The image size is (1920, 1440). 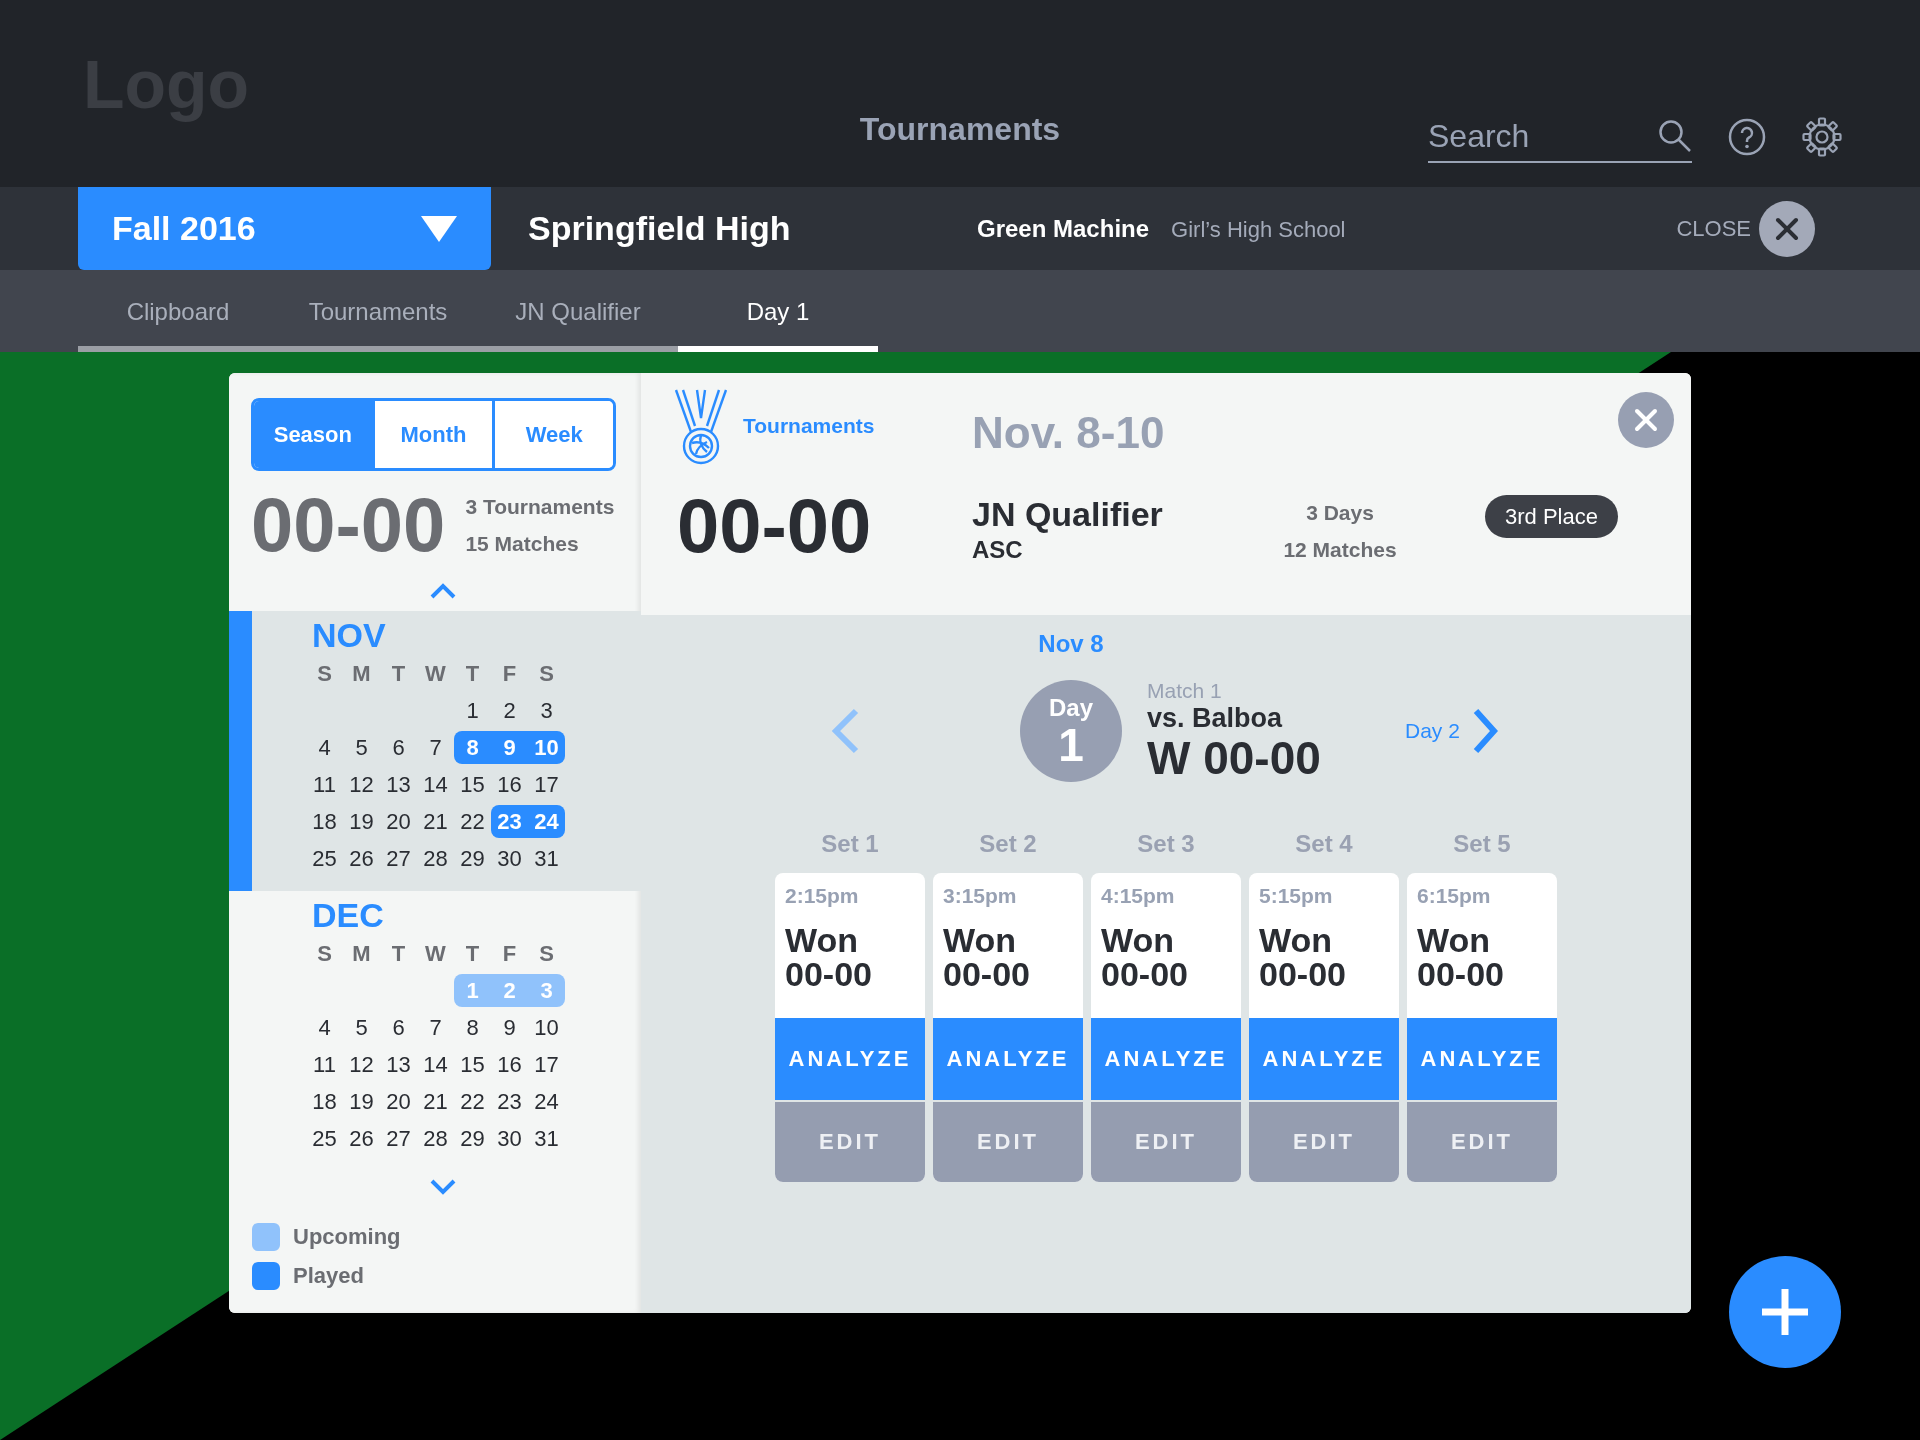 I want to click on chevron-up-icon, so click(x=443, y=591).